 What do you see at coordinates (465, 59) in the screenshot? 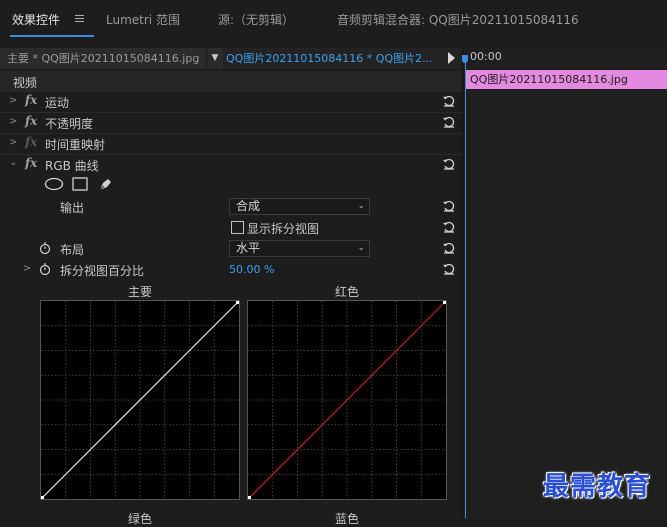
I see `playhead-handle` at bounding box center [465, 59].